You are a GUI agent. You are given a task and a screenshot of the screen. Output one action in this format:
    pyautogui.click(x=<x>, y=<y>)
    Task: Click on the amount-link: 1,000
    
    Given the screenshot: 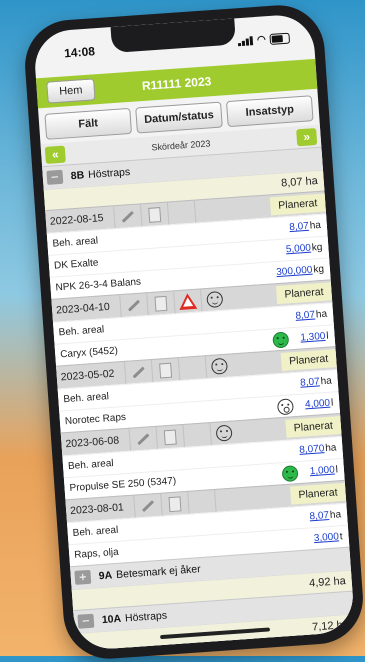 What is the action you would take?
    pyautogui.click(x=322, y=471)
    